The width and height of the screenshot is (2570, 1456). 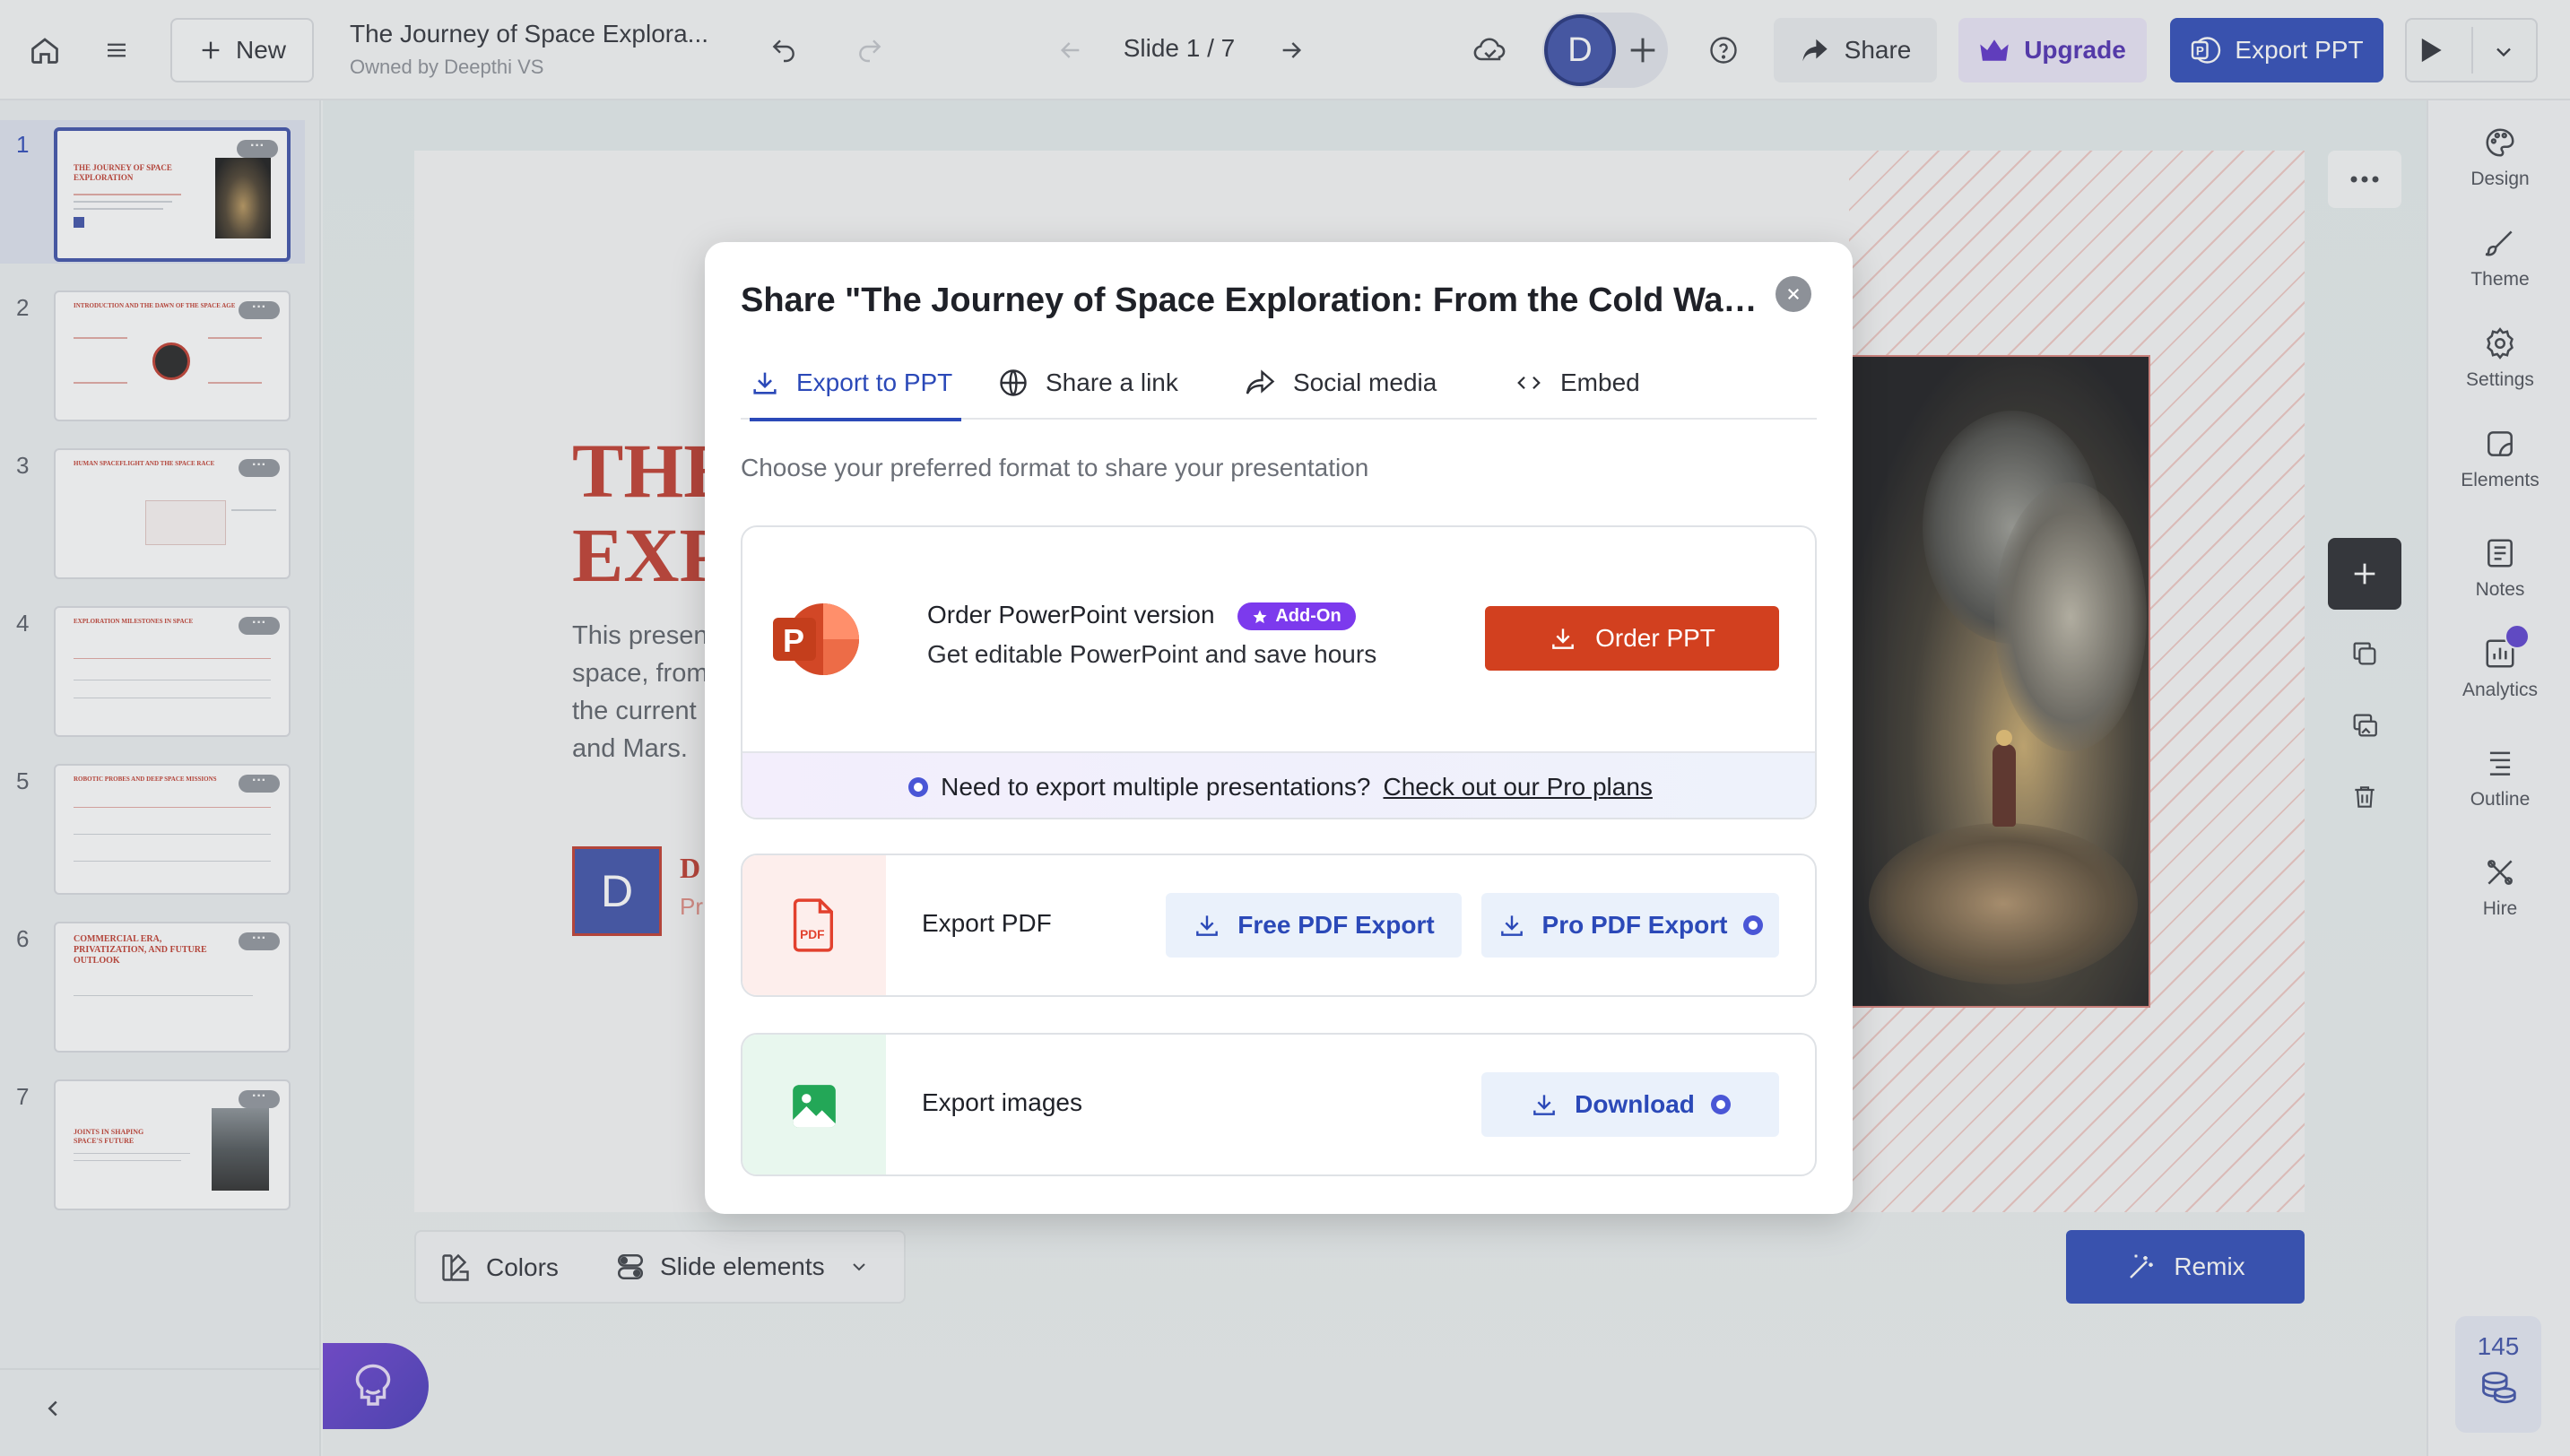 What do you see at coordinates (1261, 381) in the screenshot?
I see `share-forward-icon` at bounding box center [1261, 381].